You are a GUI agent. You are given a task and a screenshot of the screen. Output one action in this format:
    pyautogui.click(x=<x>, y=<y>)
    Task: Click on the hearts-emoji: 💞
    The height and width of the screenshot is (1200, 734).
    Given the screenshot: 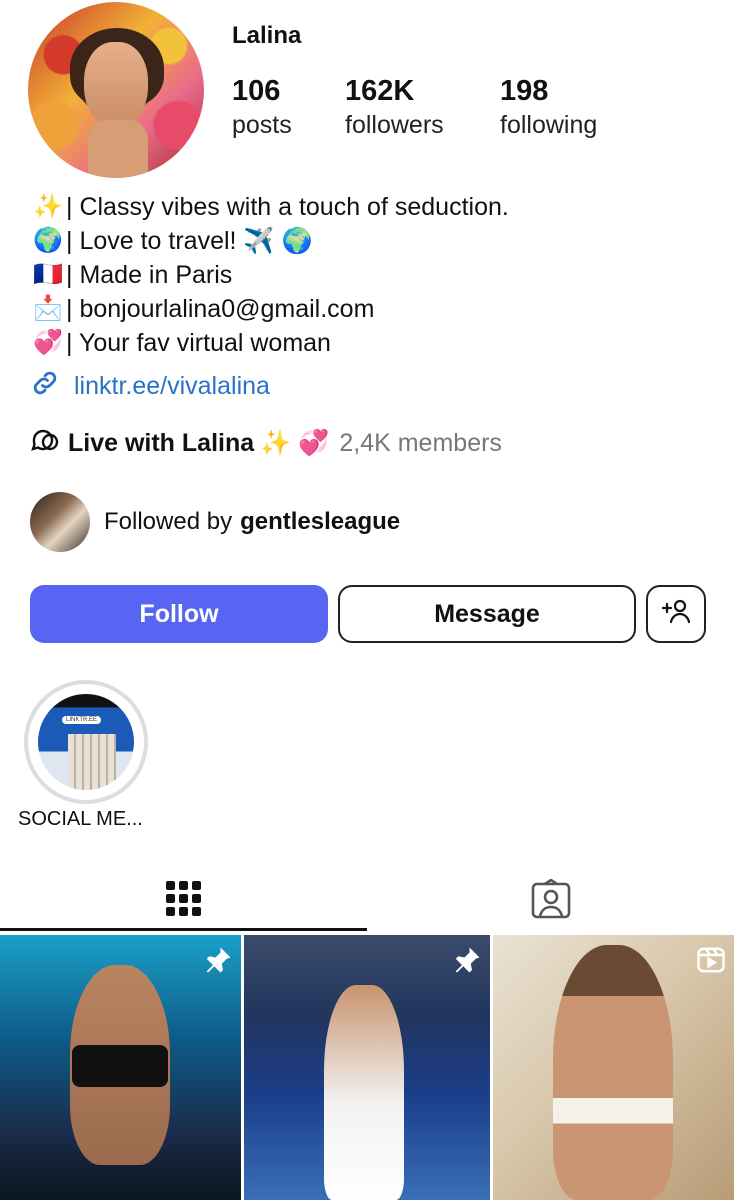 What is the action you would take?
    pyautogui.click(x=48, y=342)
    